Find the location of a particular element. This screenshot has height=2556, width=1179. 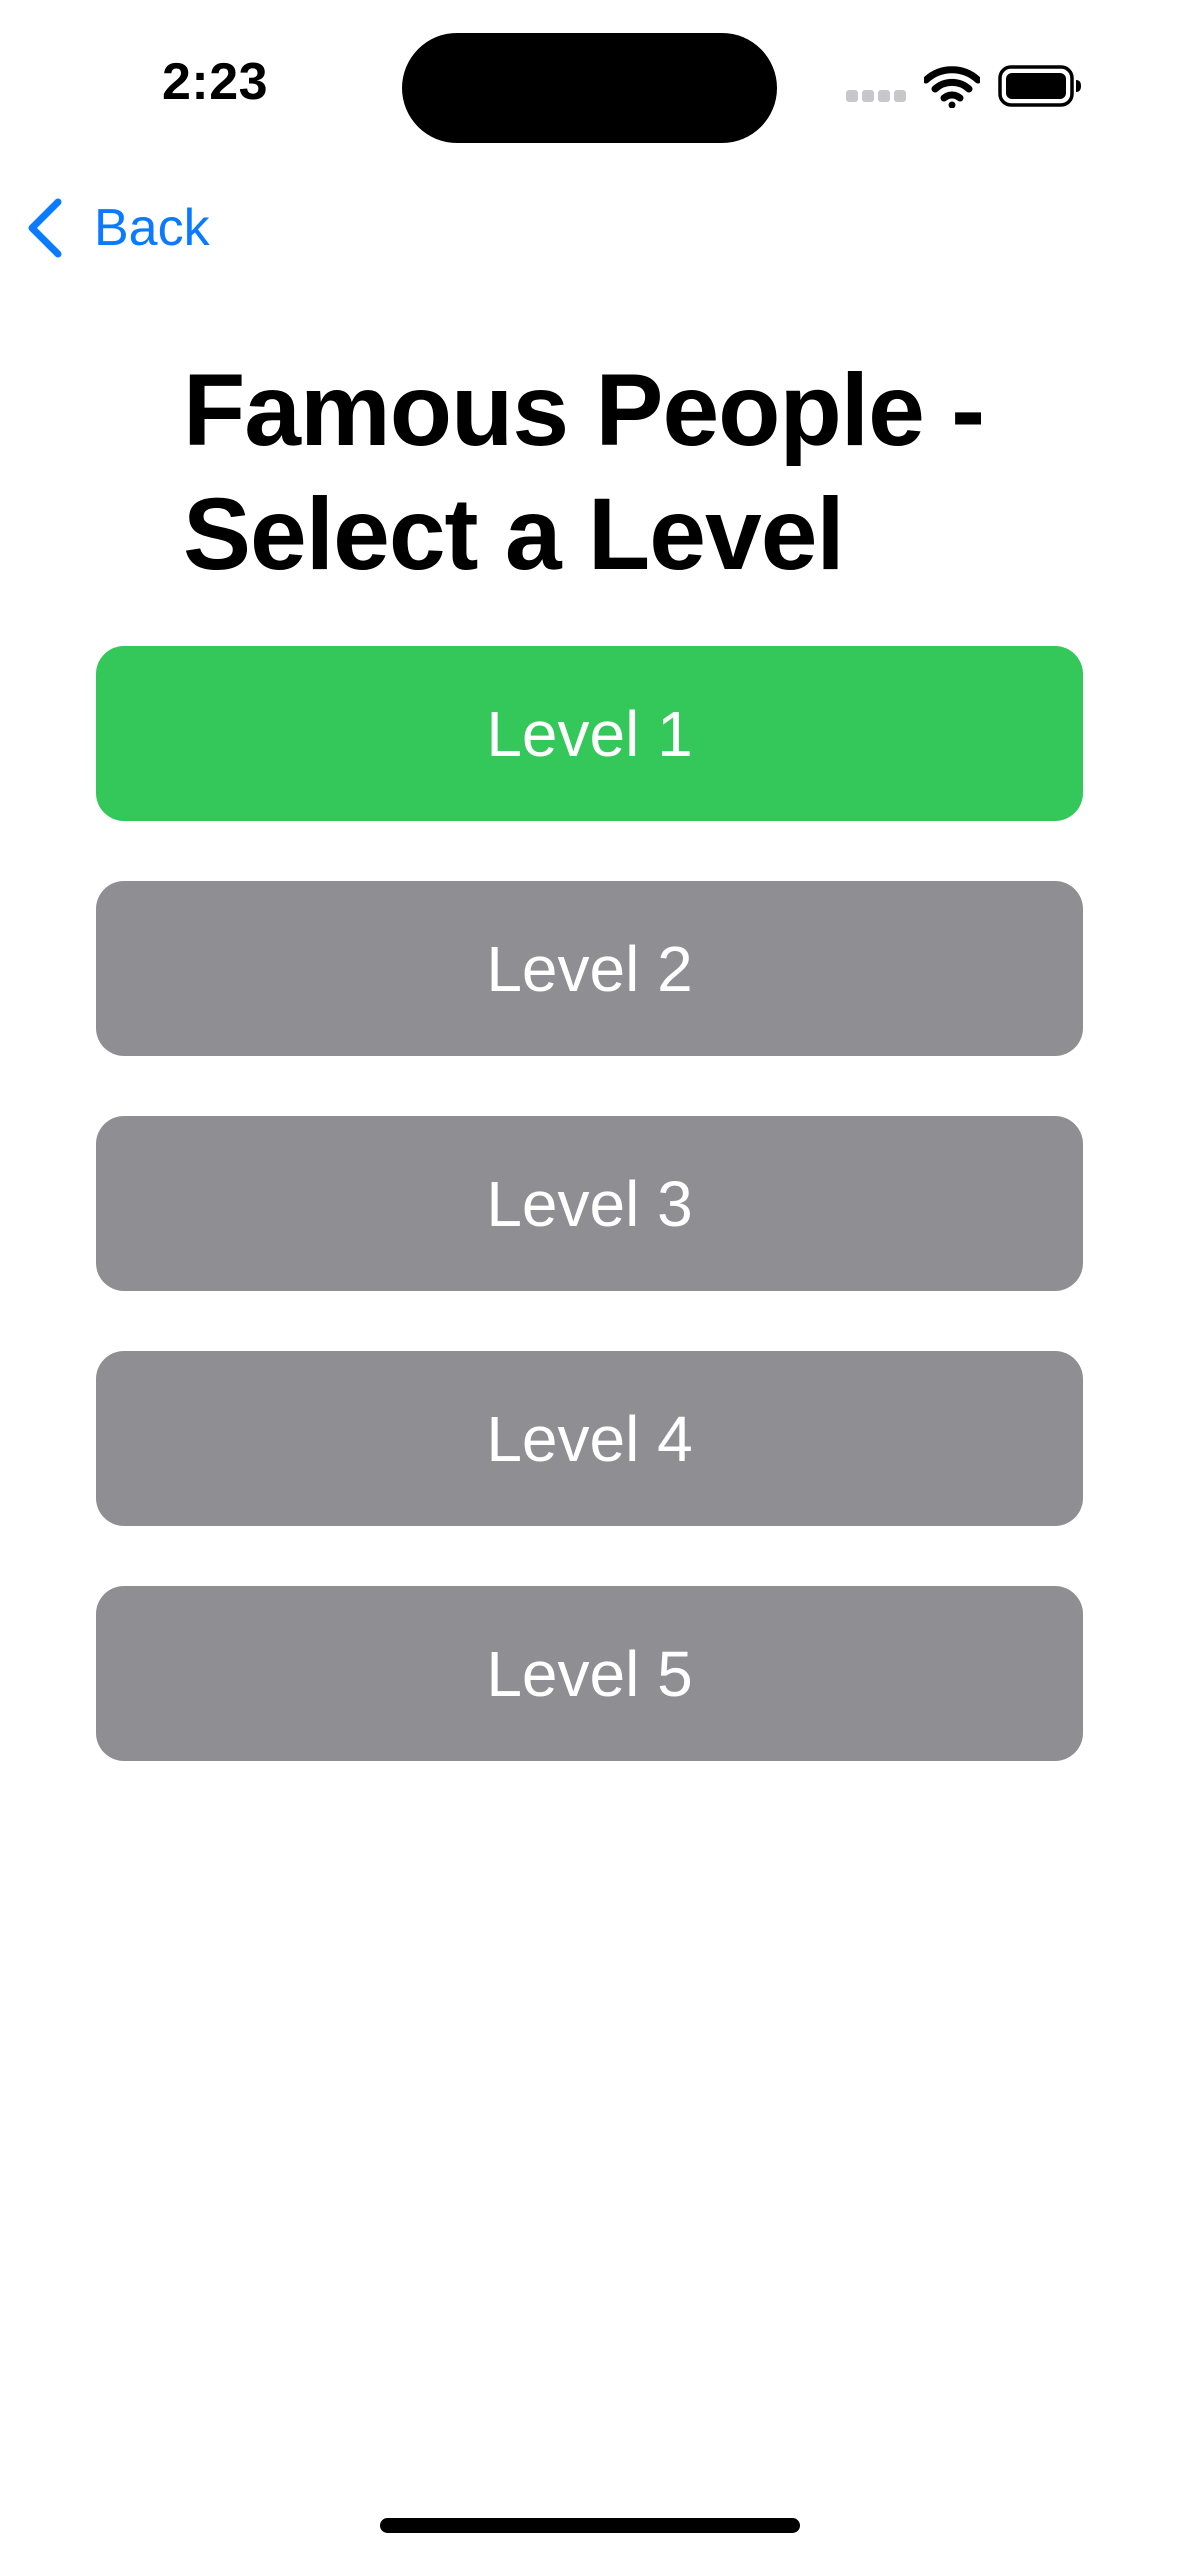

level-button-label: Level 5 is located at coordinates (589, 1673).